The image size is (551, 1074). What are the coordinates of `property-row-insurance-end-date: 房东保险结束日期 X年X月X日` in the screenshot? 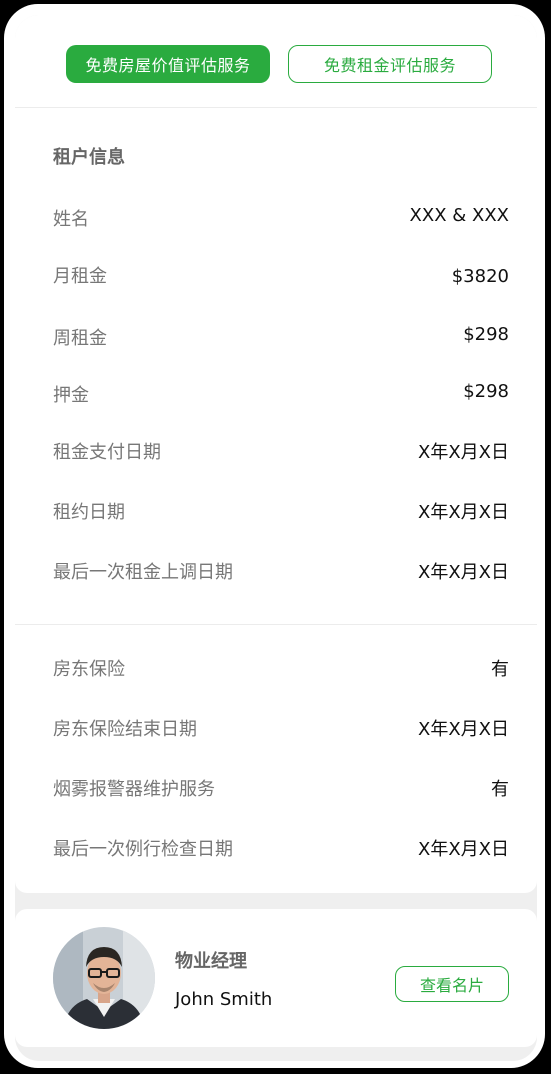 It's located at (281, 730).